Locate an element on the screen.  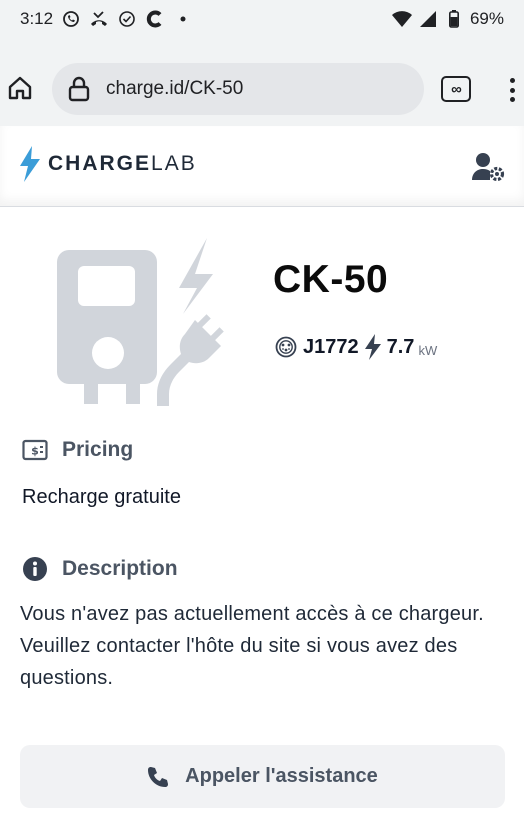
phone-icon is located at coordinates (158, 776).